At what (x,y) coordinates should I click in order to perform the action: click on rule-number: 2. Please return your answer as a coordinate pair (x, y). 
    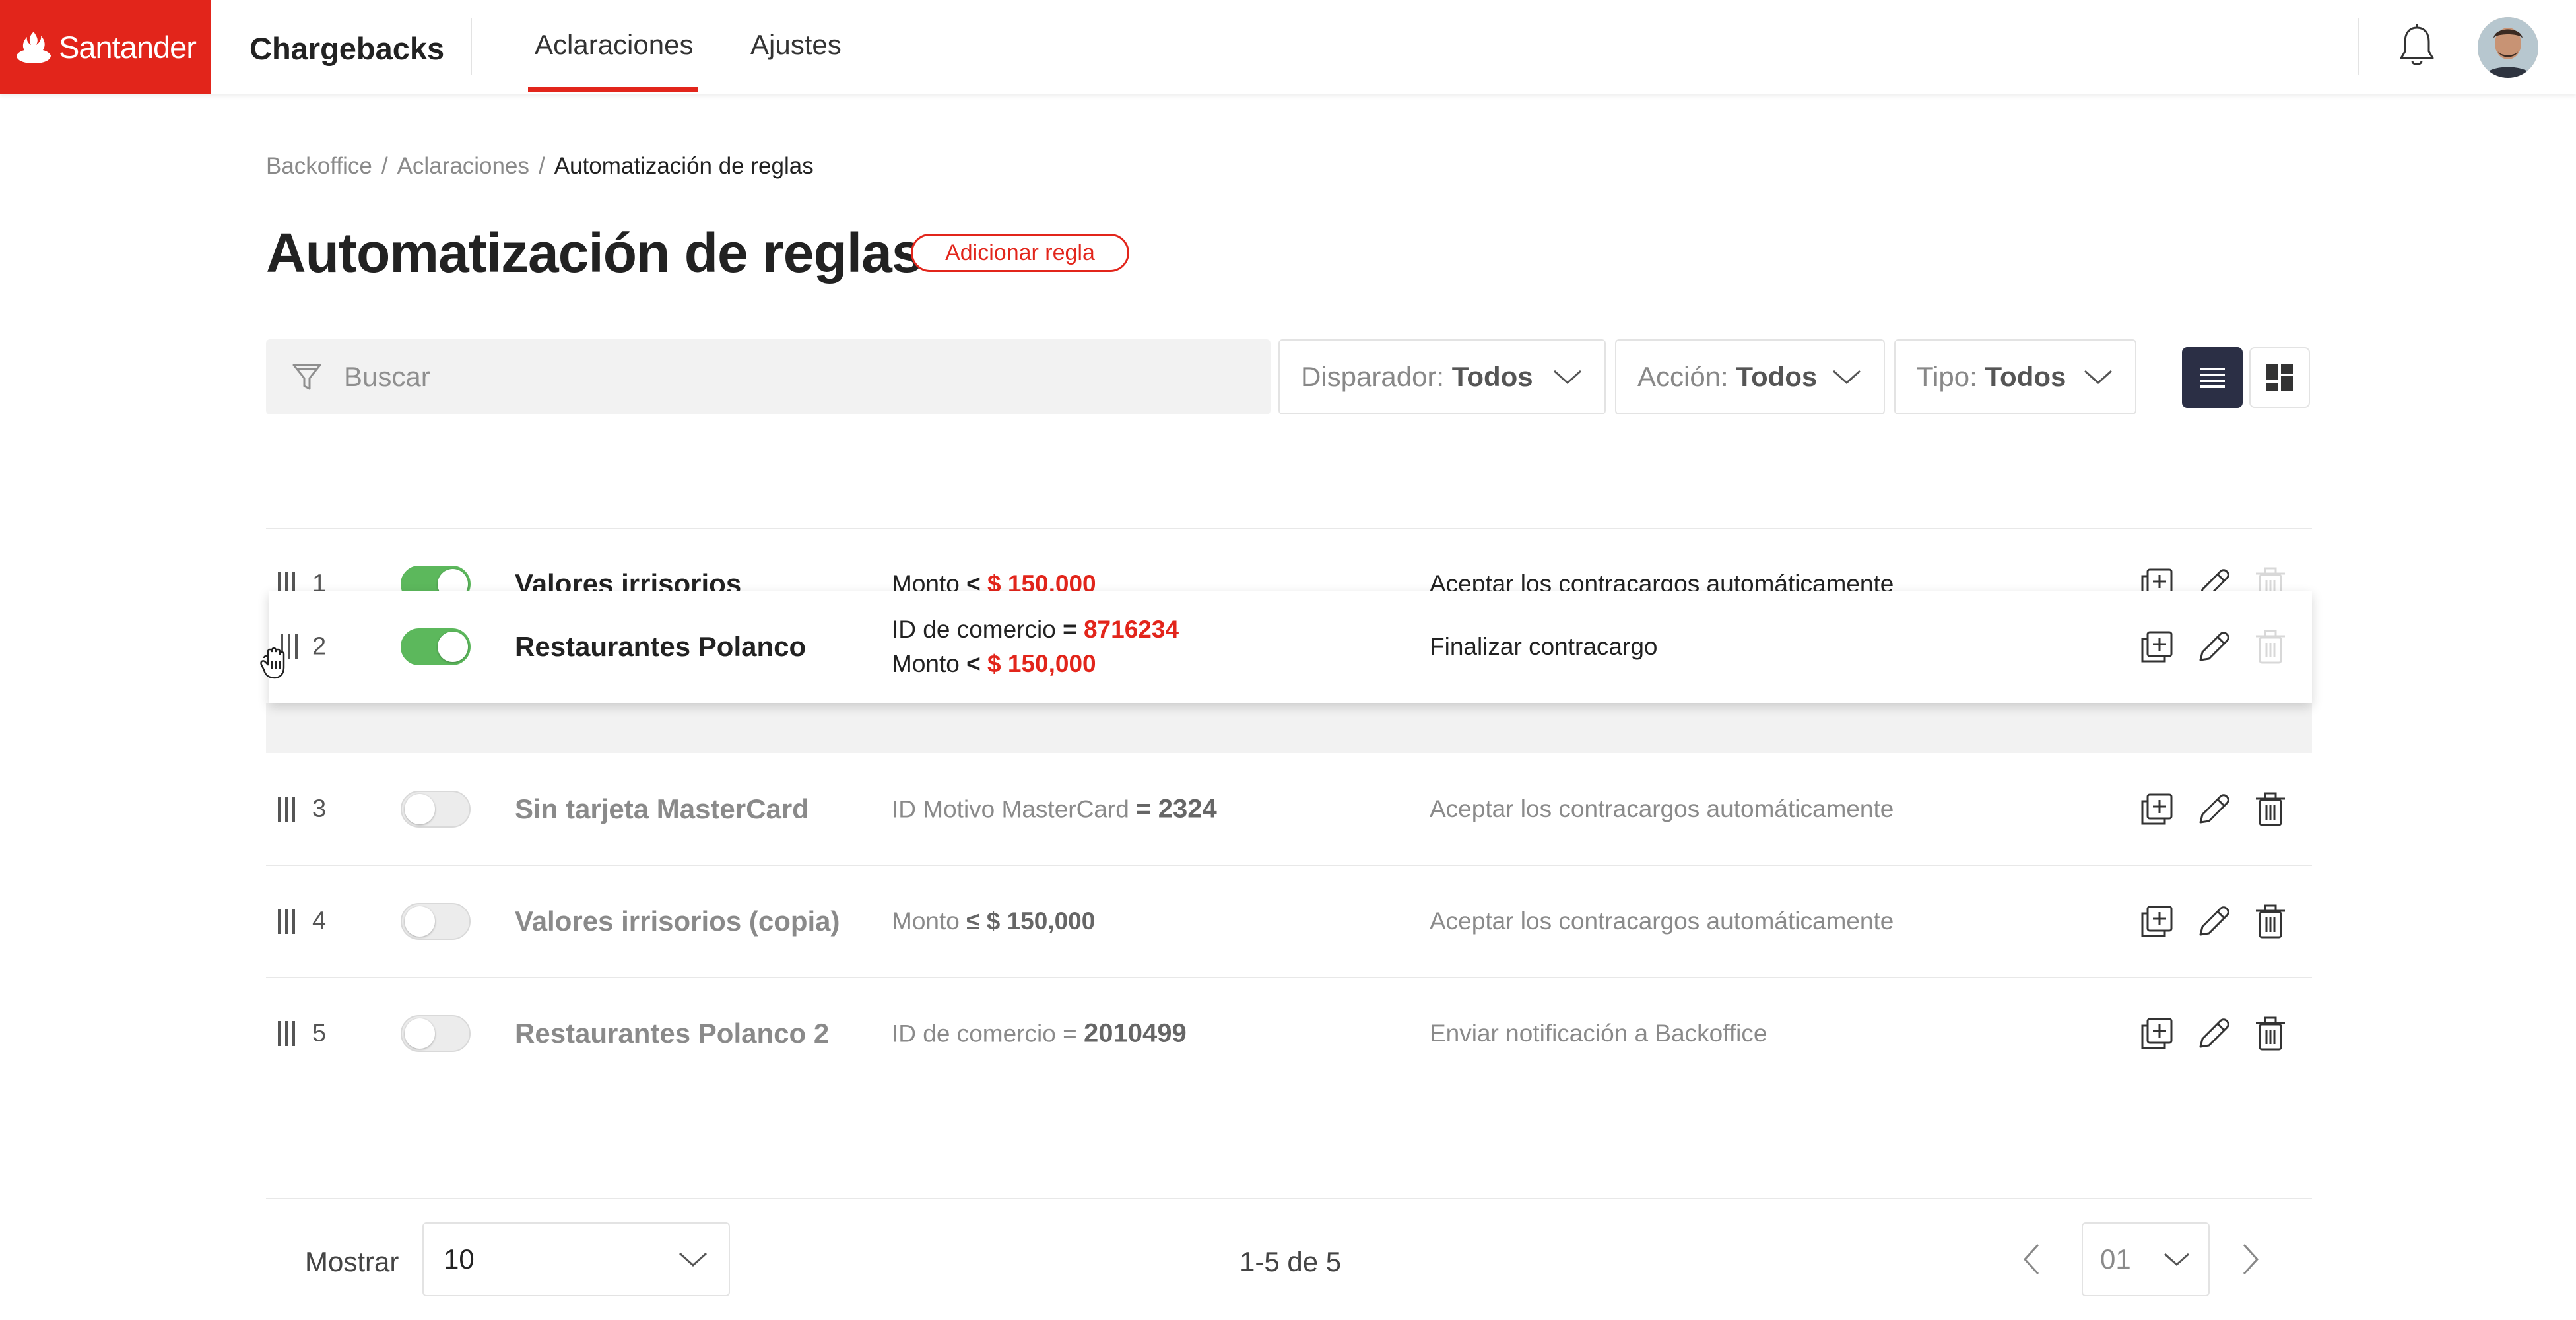
    Looking at the image, I should click on (319, 646).